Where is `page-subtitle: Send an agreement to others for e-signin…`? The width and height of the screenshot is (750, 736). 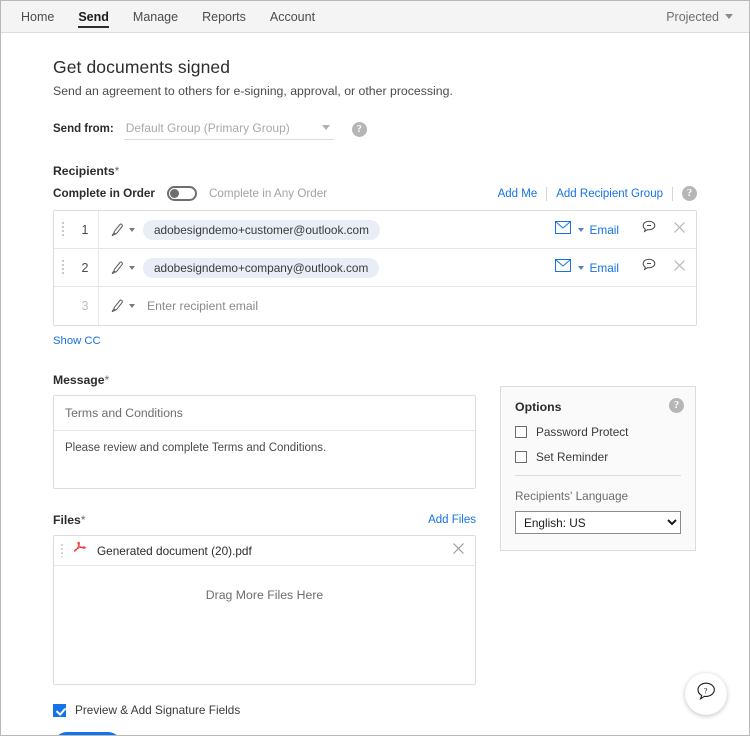 page-subtitle: Send an agreement to others for e-signin… is located at coordinates (253, 91).